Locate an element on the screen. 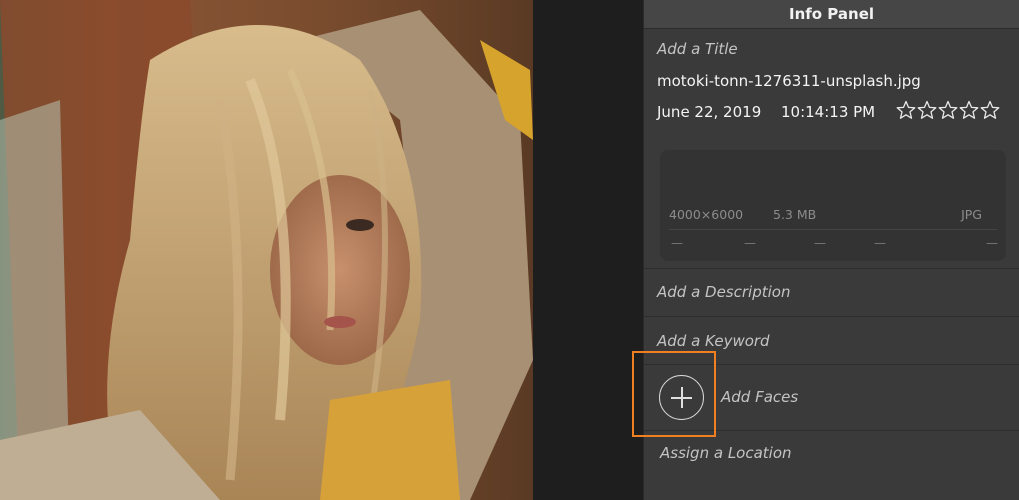  plus-icon-stroke is located at coordinates (682, 397).